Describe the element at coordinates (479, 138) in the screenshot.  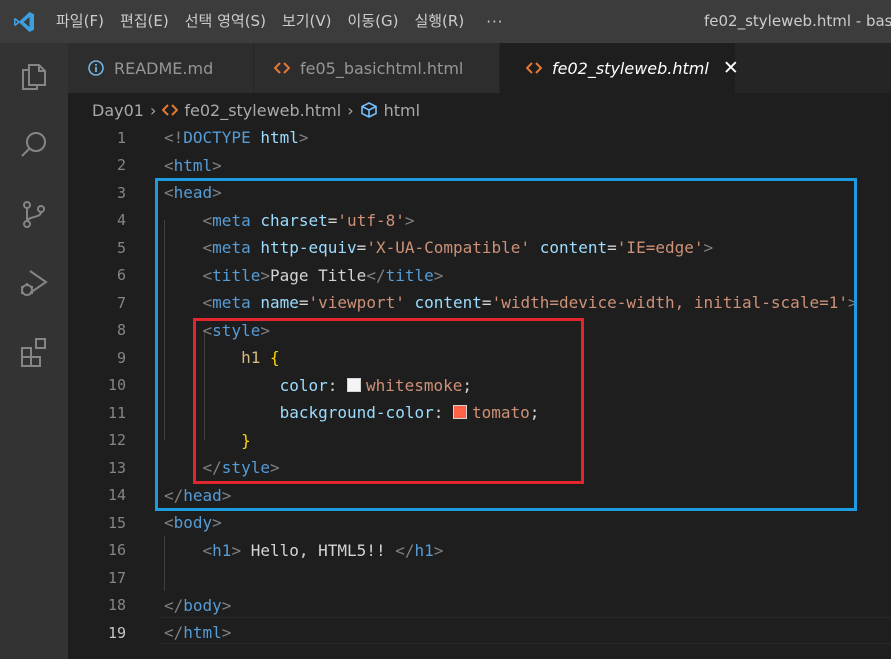
I see `code-line: 1 <!DOCTYPE html>` at that location.